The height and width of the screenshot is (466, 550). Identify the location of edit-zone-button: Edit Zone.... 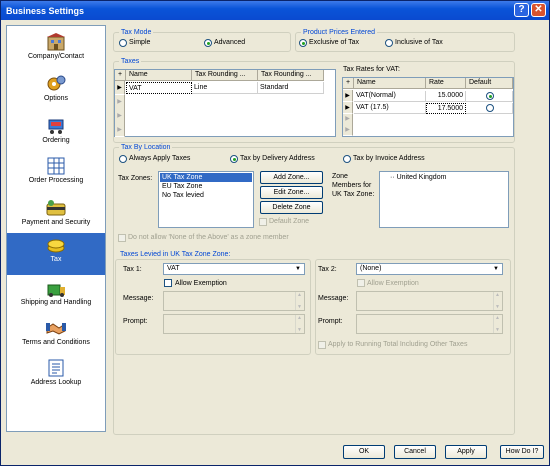
(291, 192).